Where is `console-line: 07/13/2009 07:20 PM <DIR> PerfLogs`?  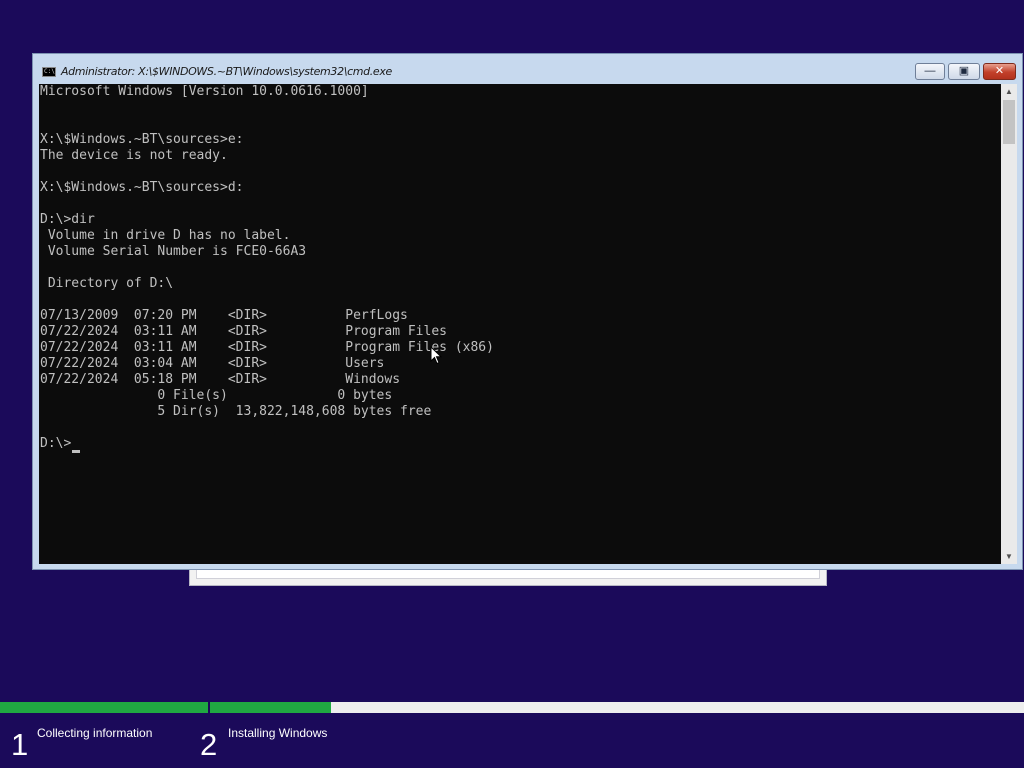 console-line: 07/13/2009 07:20 PM <DIR> PerfLogs is located at coordinates (224, 315).